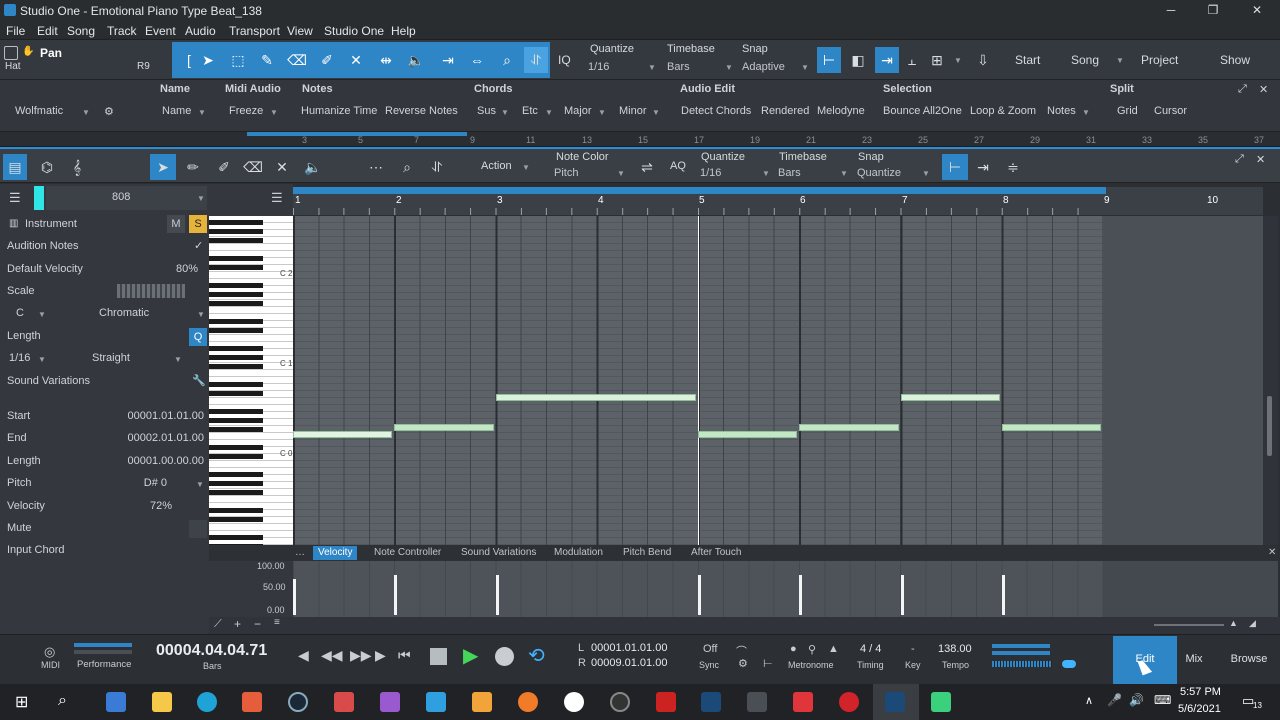  I want to click on rewind-start-icon: ◀, so click(303, 655).